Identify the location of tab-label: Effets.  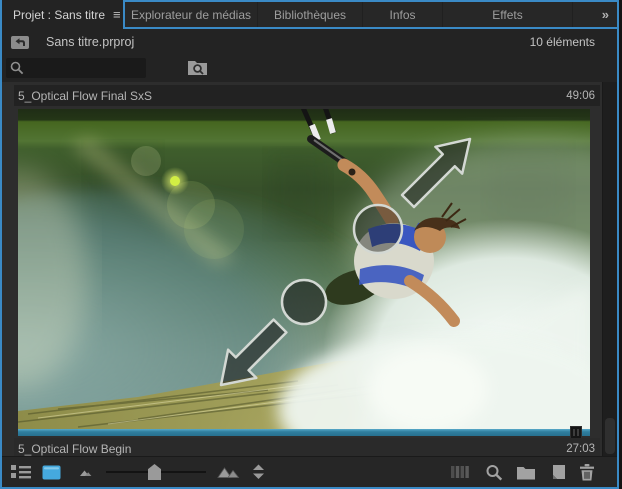
(507, 14).